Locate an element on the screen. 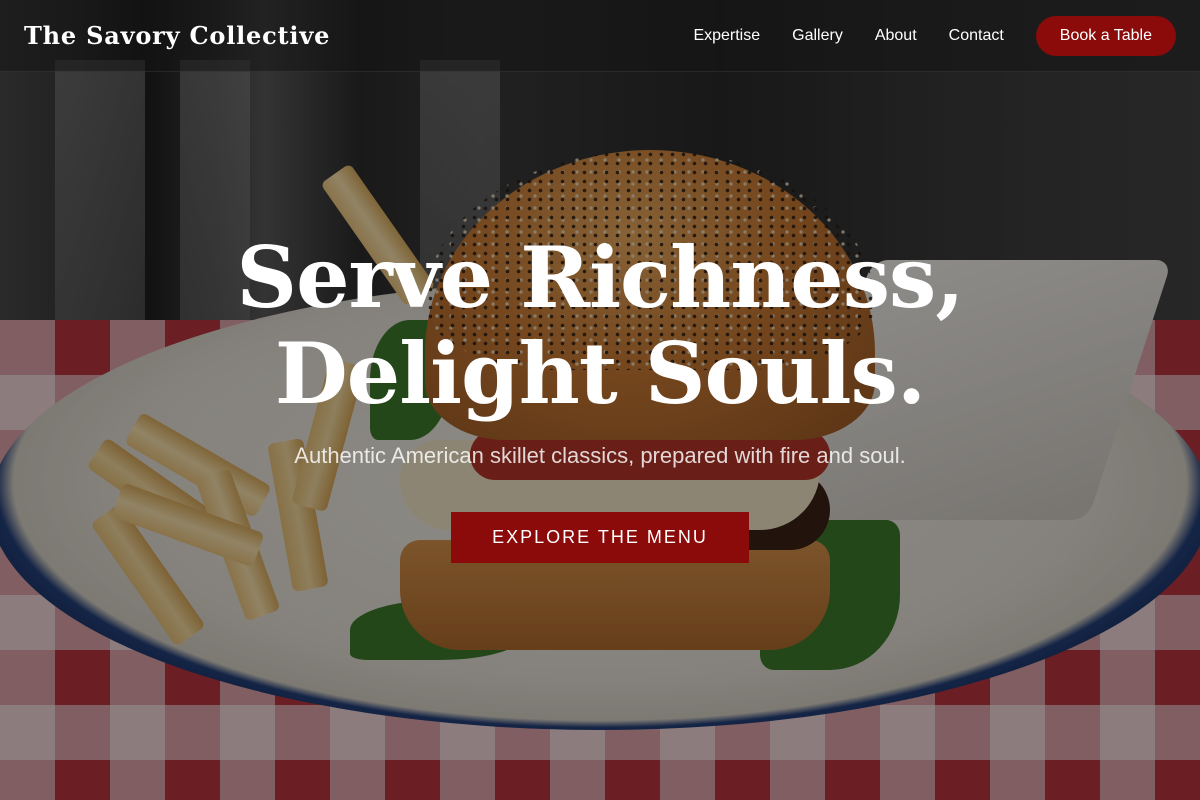  hero-title-line2: Delight Souls. is located at coordinates (600, 373).